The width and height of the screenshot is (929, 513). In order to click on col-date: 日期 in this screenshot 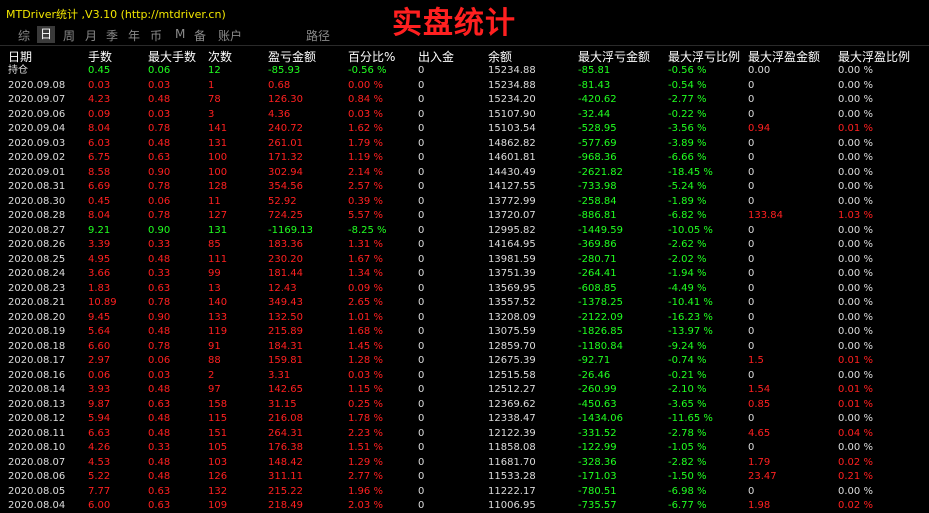, I will do `click(20, 57)`.